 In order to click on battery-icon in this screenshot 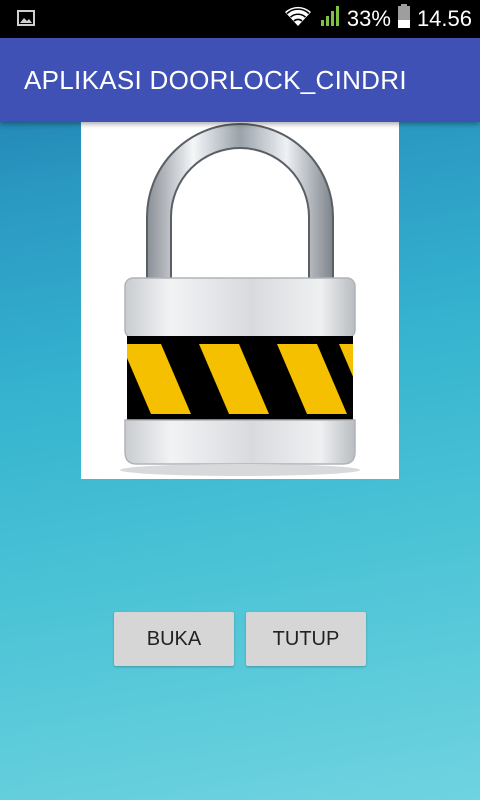, I will do `click(404, 19)`.